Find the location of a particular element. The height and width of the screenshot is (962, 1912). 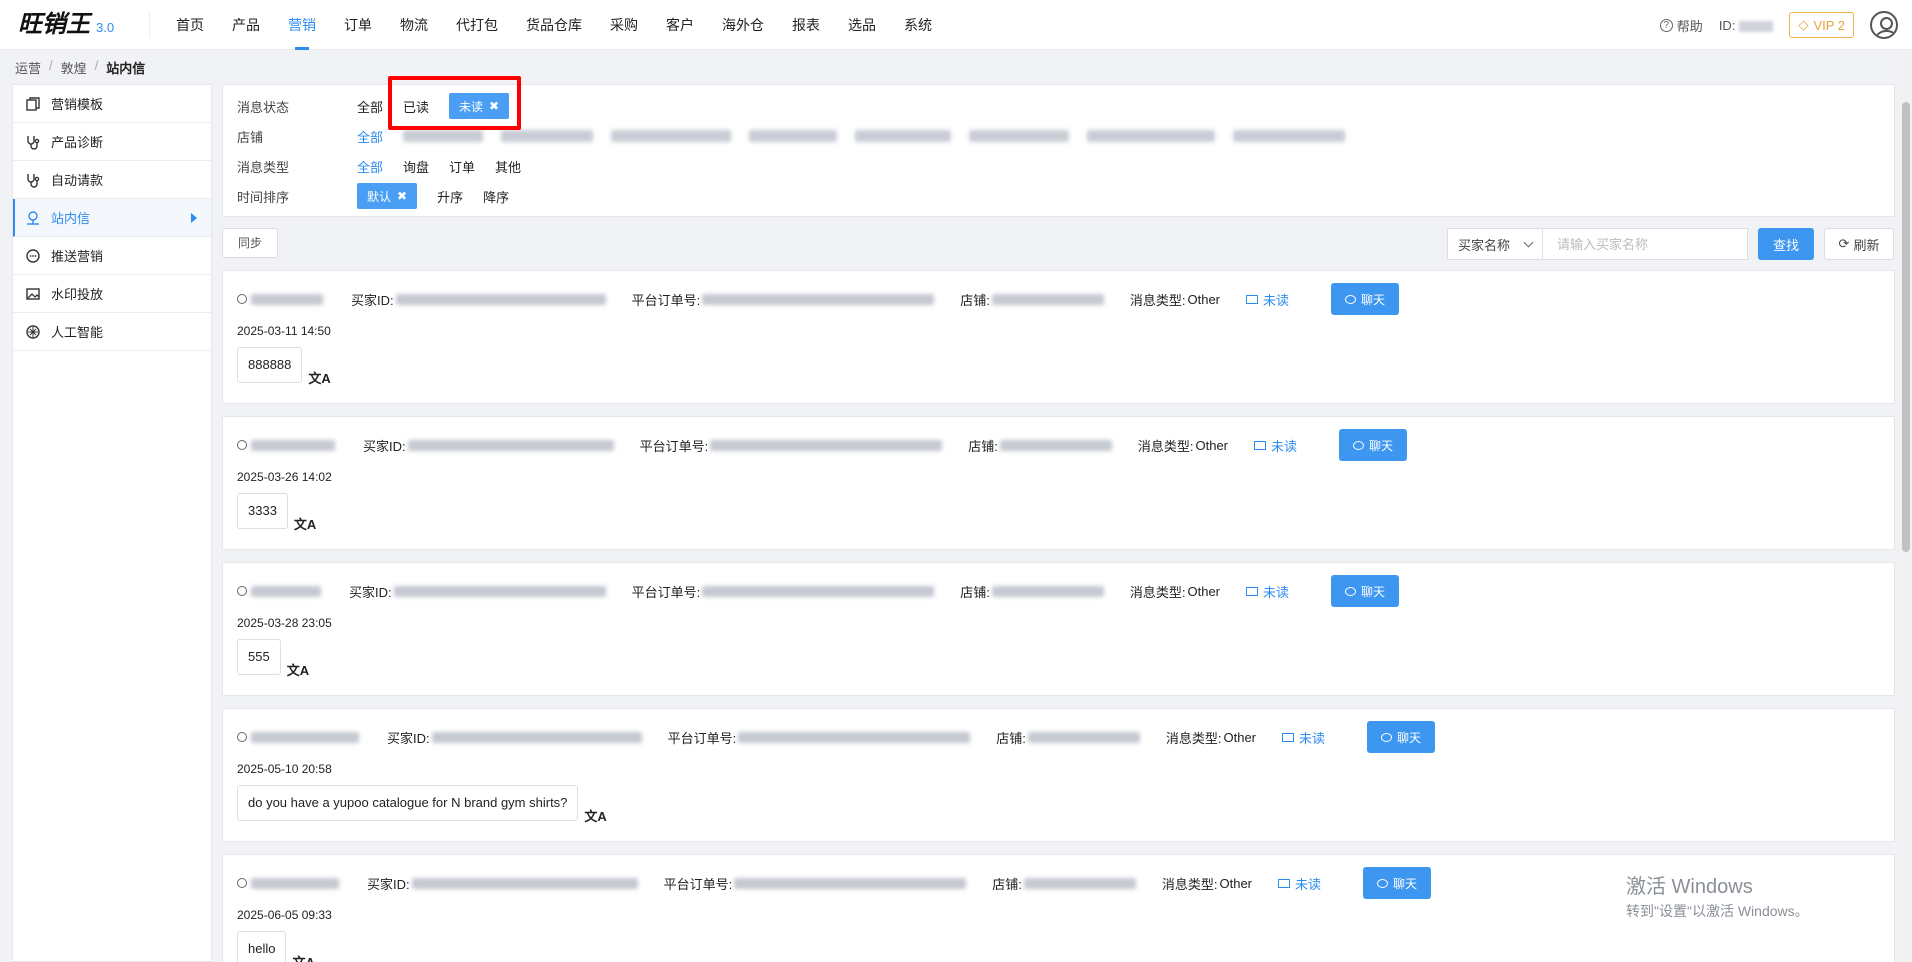

buyer-name-input is located at coordinates (1645, 244).